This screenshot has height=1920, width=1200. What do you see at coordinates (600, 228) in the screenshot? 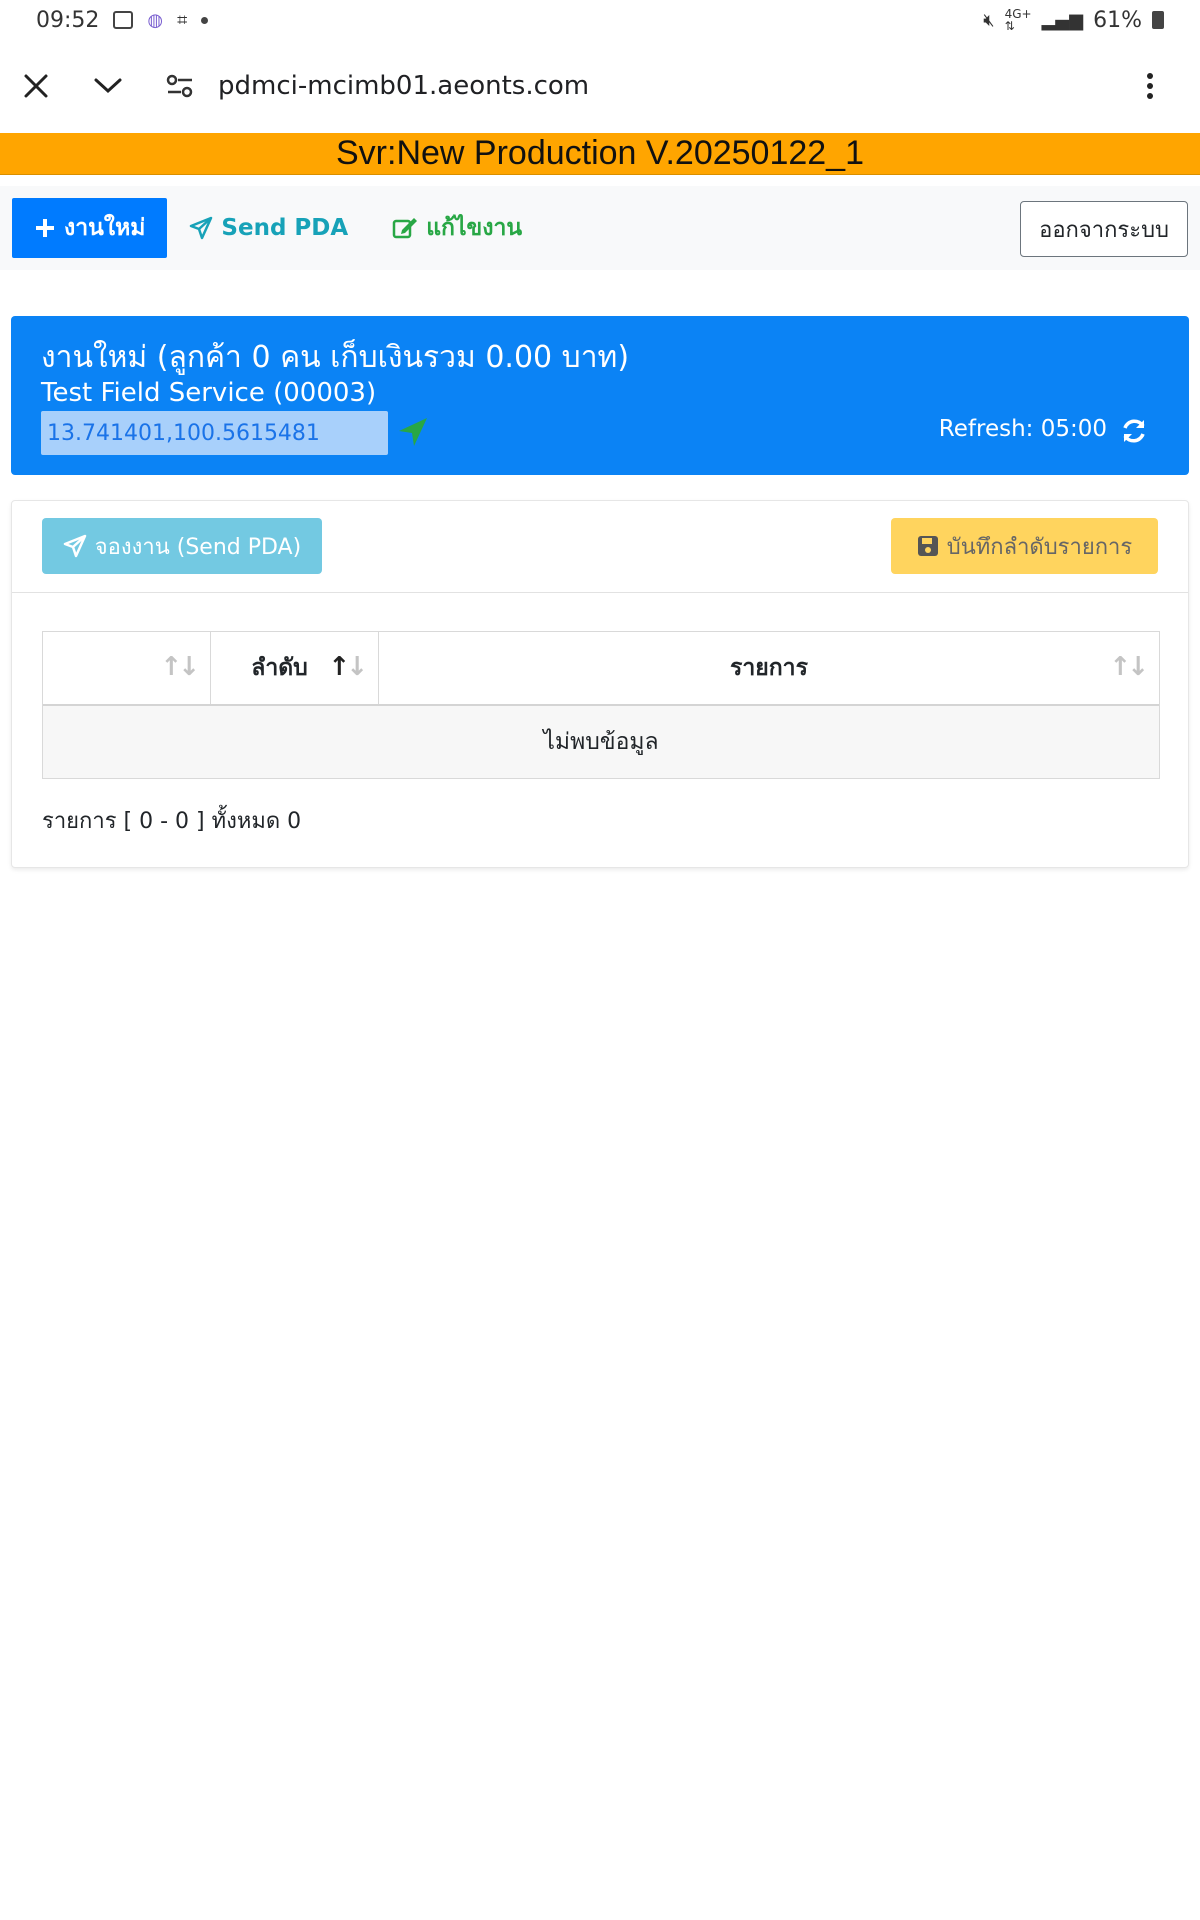
I see `toolbar: งานใหม่ Send PDA แก้ไขงาน ออกจากระบบ` at bounding box center [600, 228].